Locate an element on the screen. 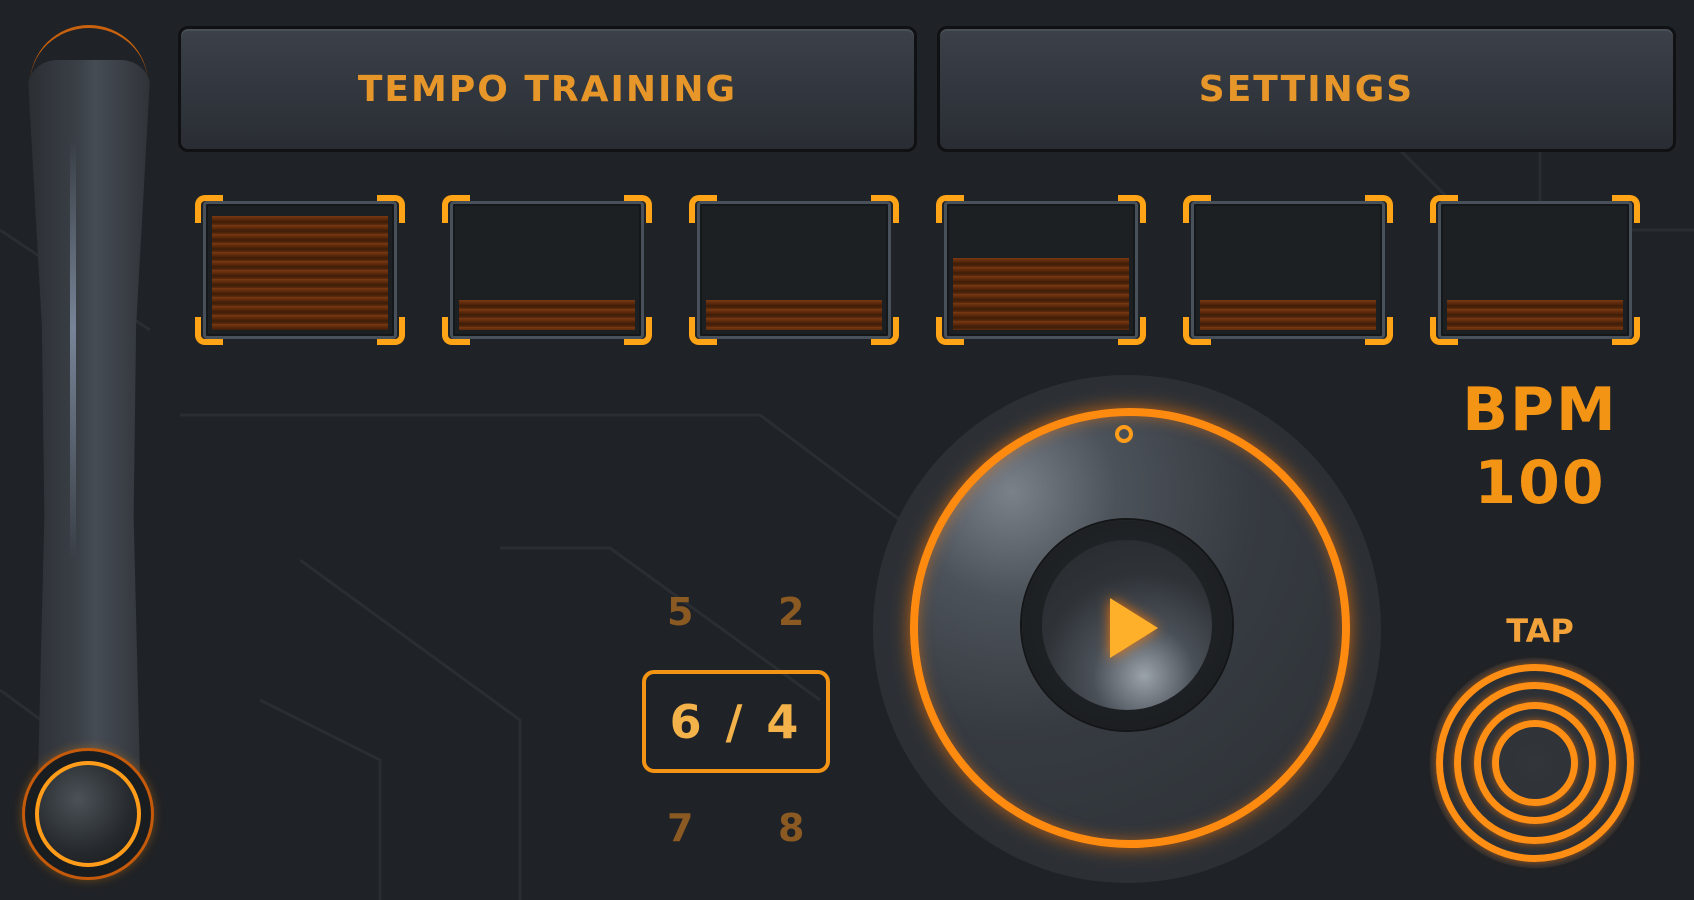 The width and height of the screenshot is (1694, 900). tempo-training-button: TEMPO TRAINING is located at coordinates (547, 89).